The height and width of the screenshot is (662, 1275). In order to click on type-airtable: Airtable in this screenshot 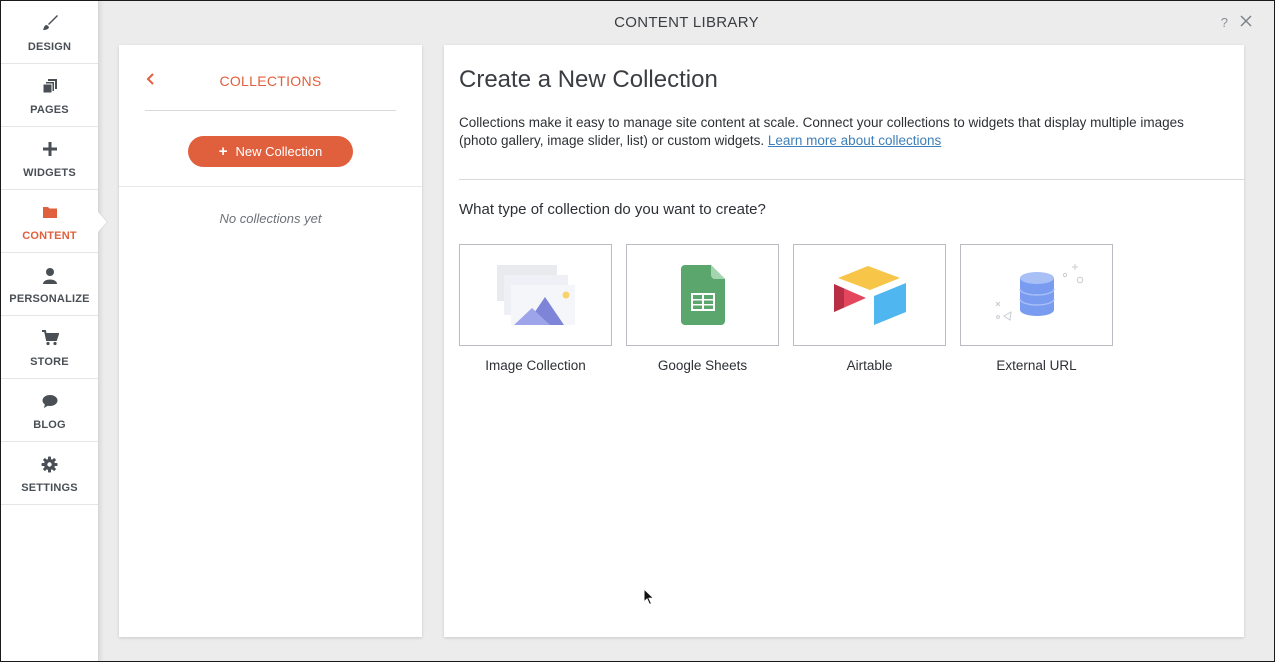, I will do `click(869, 314)`.